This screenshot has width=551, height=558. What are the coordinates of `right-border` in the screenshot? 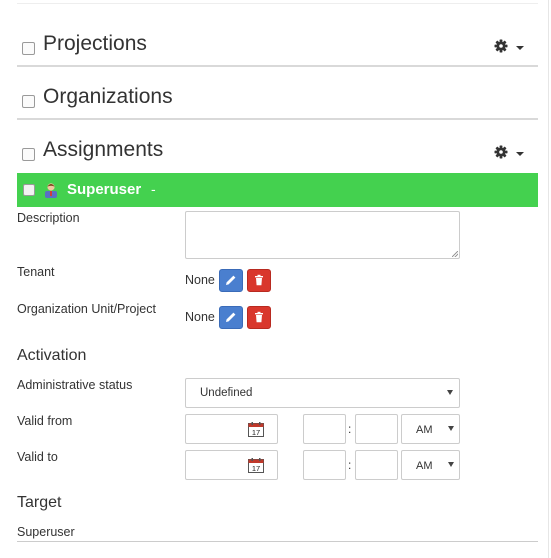 It's located at (548, 279).